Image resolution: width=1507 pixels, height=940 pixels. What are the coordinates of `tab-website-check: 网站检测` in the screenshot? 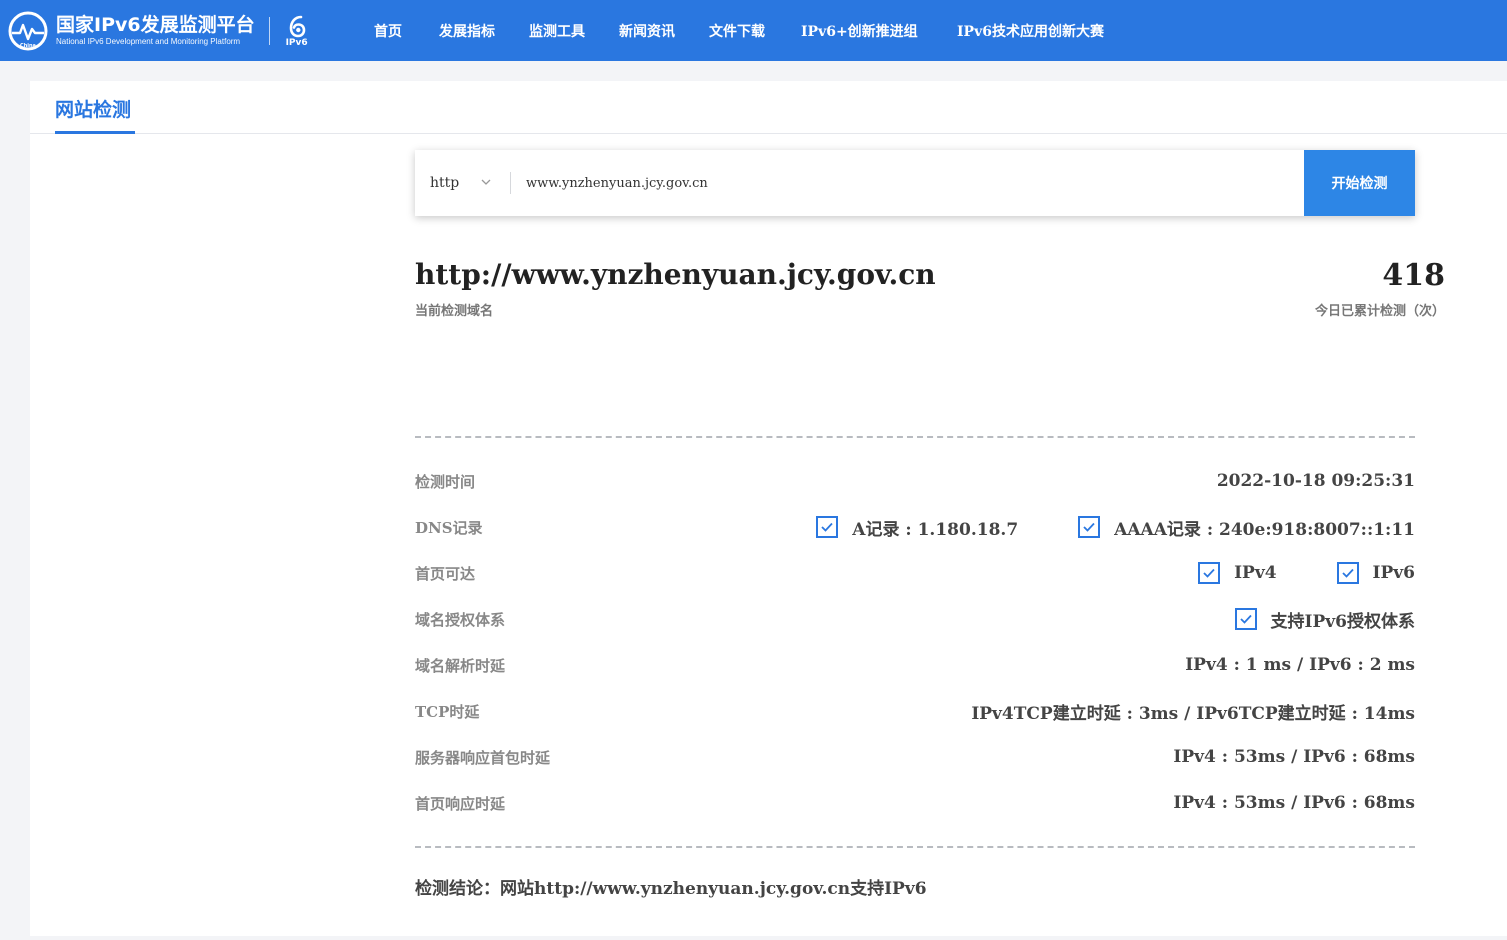 It's located at (93, 108).